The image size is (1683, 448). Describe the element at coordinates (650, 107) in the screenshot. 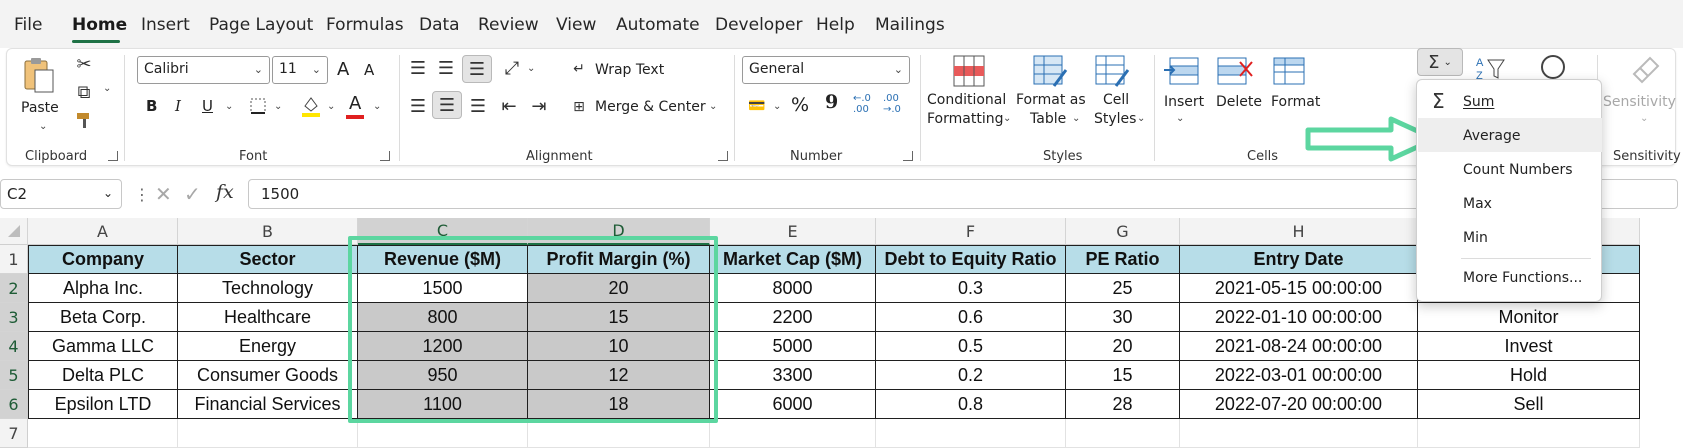

I see `merge-center-button: Merge & Center` at that location.